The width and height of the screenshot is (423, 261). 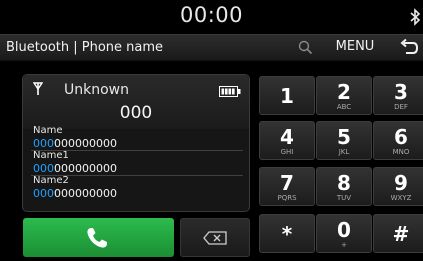 I want to click on back-arrow-icon, so click(x=409, y=48).